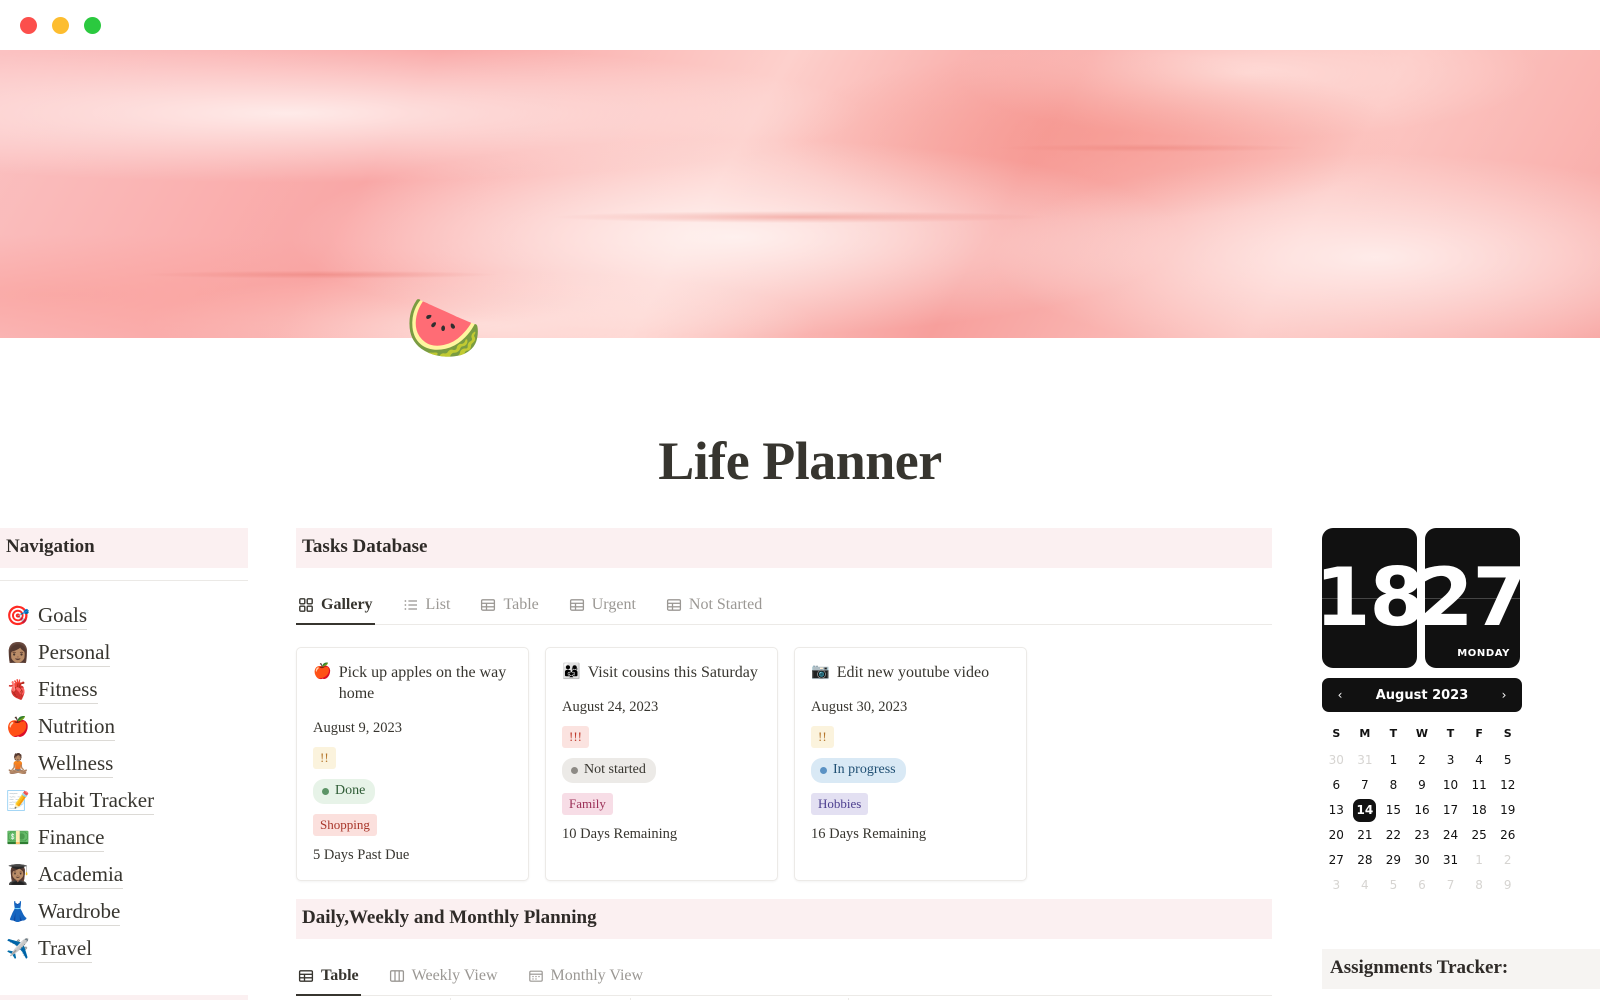 The width and height of the screenshot is (1600, 1000). What do you see at coordinates (124, 654) in the screenshot?
I see `sidebar-item-personal: 👩🏽 Personal` at bounding box center [124, 654].